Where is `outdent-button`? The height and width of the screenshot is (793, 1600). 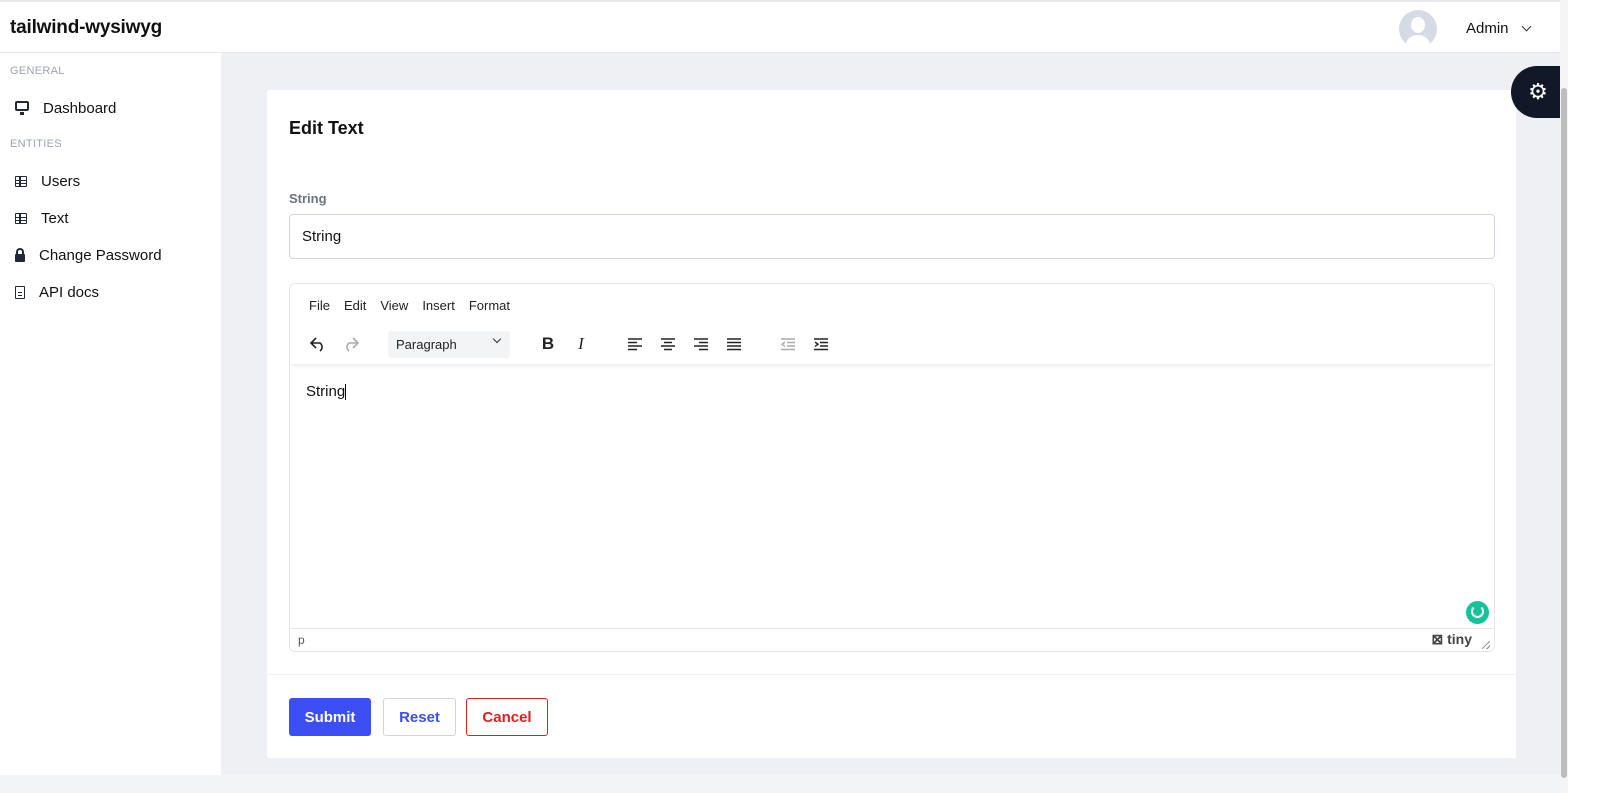
outdent-button is located at coordinates (788, 344).